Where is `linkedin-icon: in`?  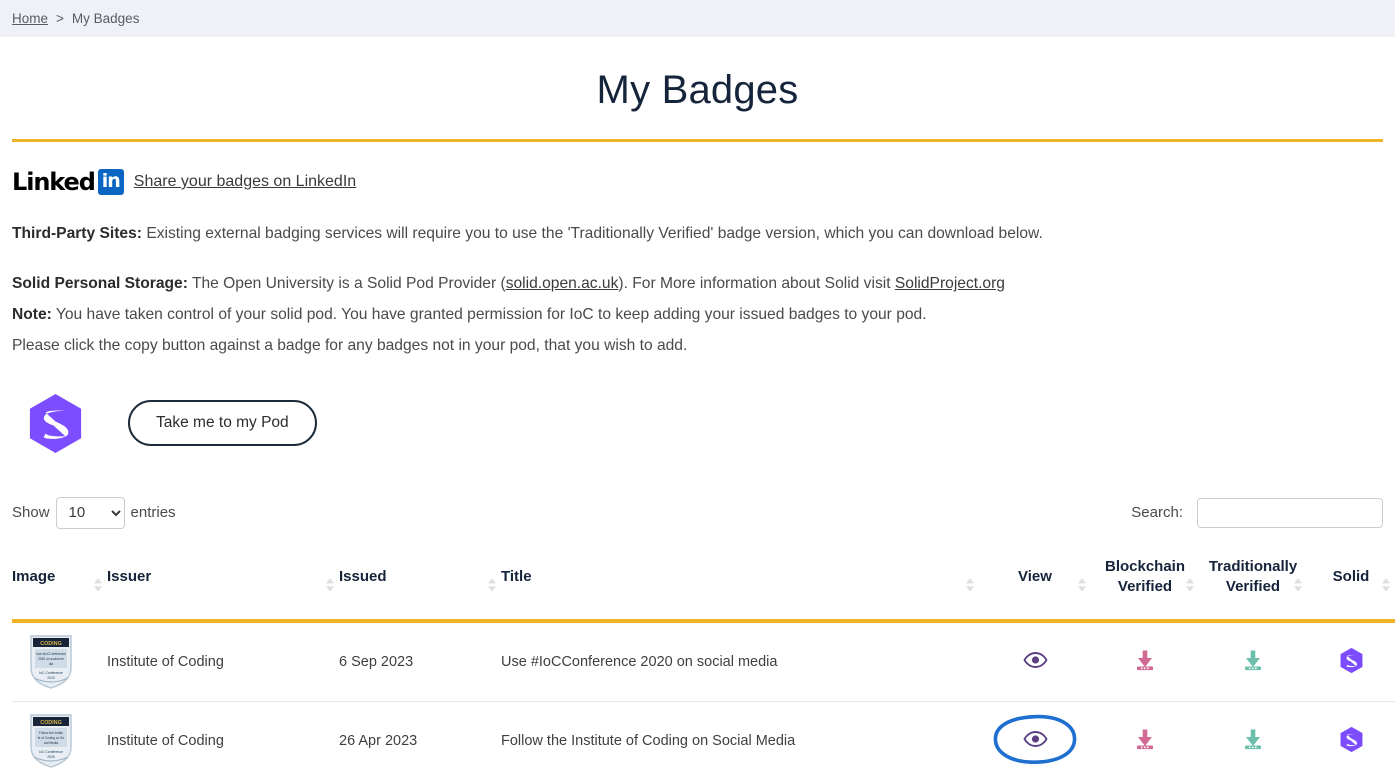 linkedin-icon: in is located at coordinates (110, 182).